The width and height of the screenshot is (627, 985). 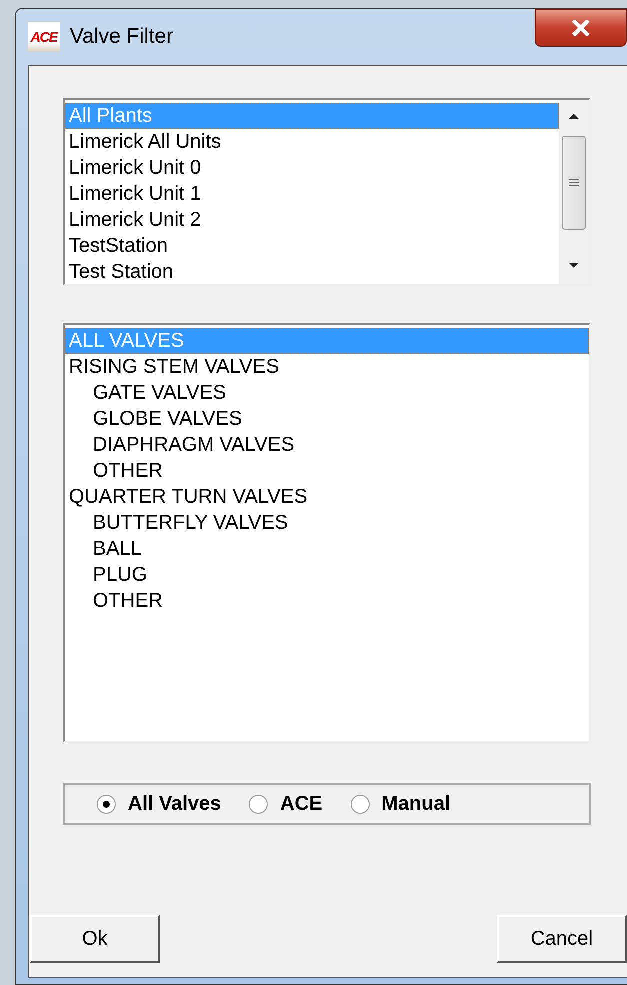 What do you see at coordinates (286, 804) in the screenshot?
I see `radio-option: ACE` at bounding box center [286, 804].